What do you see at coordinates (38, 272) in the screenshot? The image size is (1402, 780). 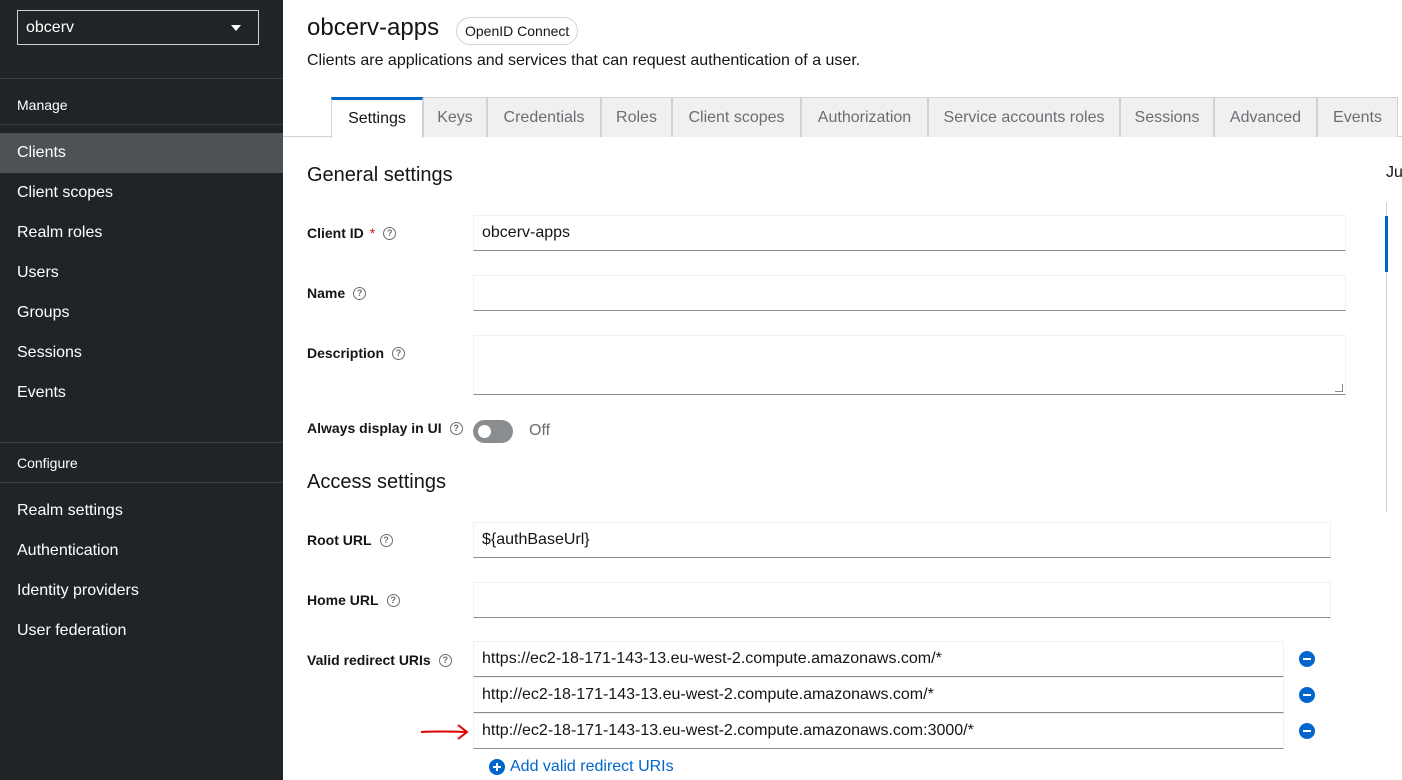 I see `sidebar-item-label: Users` at bounding box center [38, 272].